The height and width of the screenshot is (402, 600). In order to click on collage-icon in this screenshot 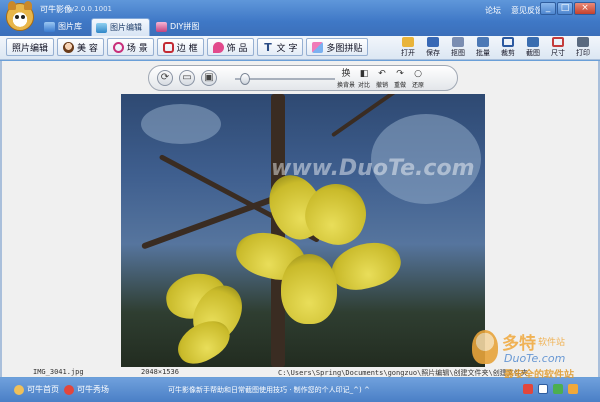, I will do `click(318, 47)`.